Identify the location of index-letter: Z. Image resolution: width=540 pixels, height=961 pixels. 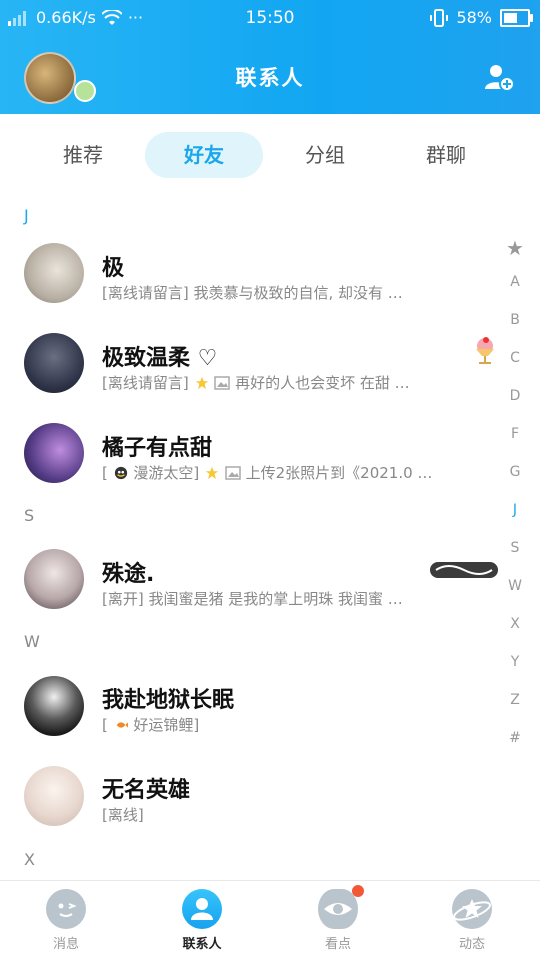
(515, 700).